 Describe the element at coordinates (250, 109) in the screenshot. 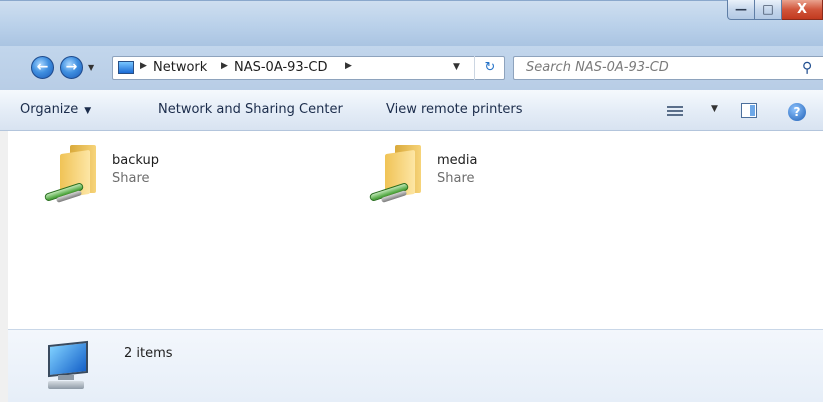

I see `network-sharing-center-button: Network and Sharing Center` at that location.